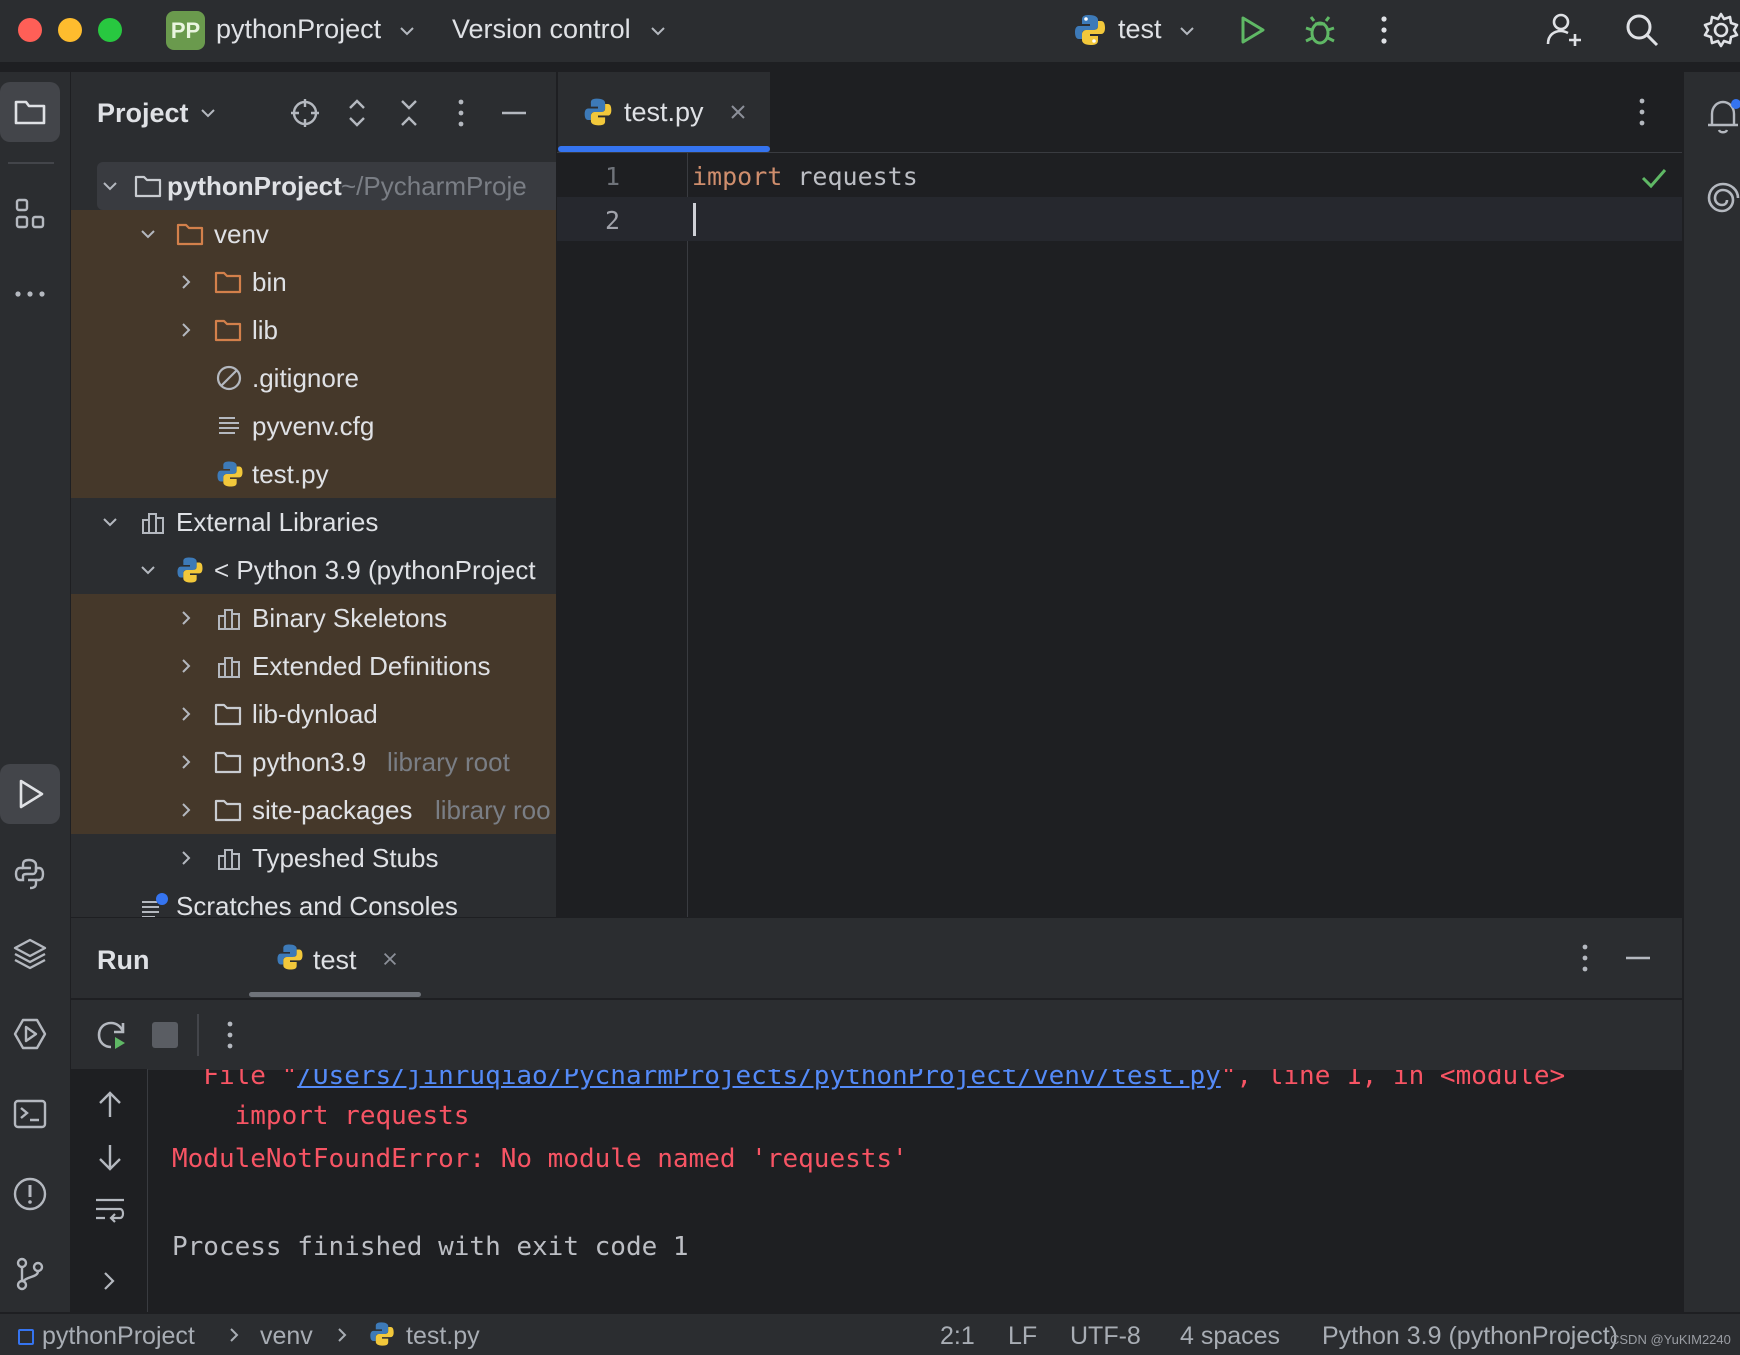  Describe the element at coordinates (434, 186) in the screenshot. I see `tree-item-path-hint: ~/PycharmProje` at that location.